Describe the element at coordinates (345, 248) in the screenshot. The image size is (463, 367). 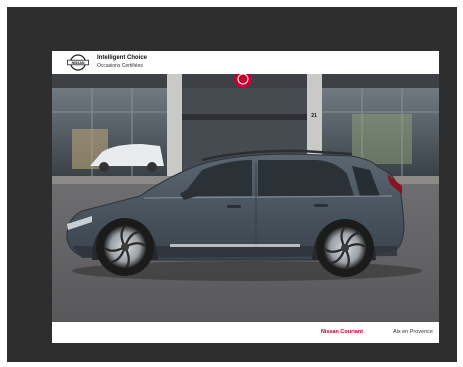
I see `rear-wheel` at that location.